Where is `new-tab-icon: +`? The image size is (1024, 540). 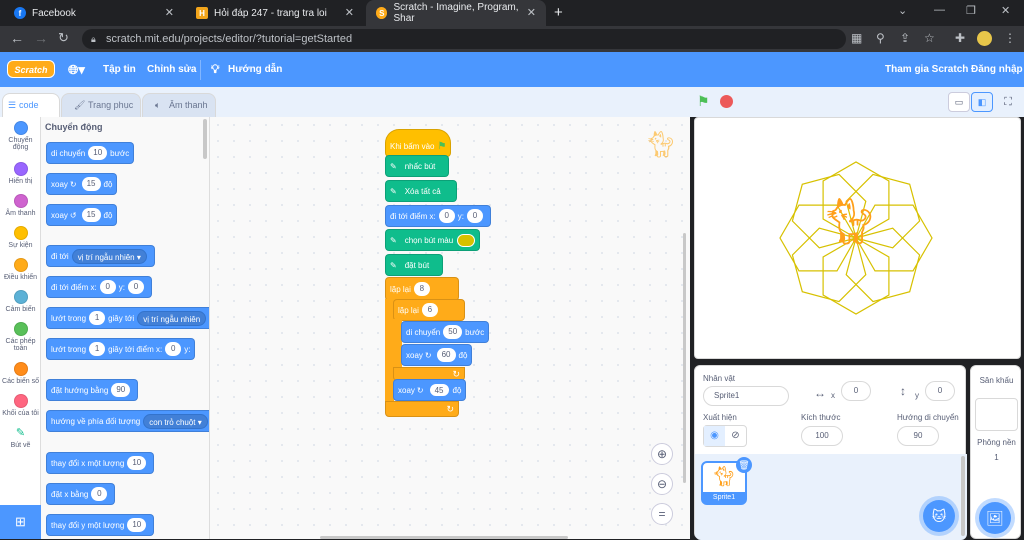
new-tab-icon: + is located at coordinates (558, 12).